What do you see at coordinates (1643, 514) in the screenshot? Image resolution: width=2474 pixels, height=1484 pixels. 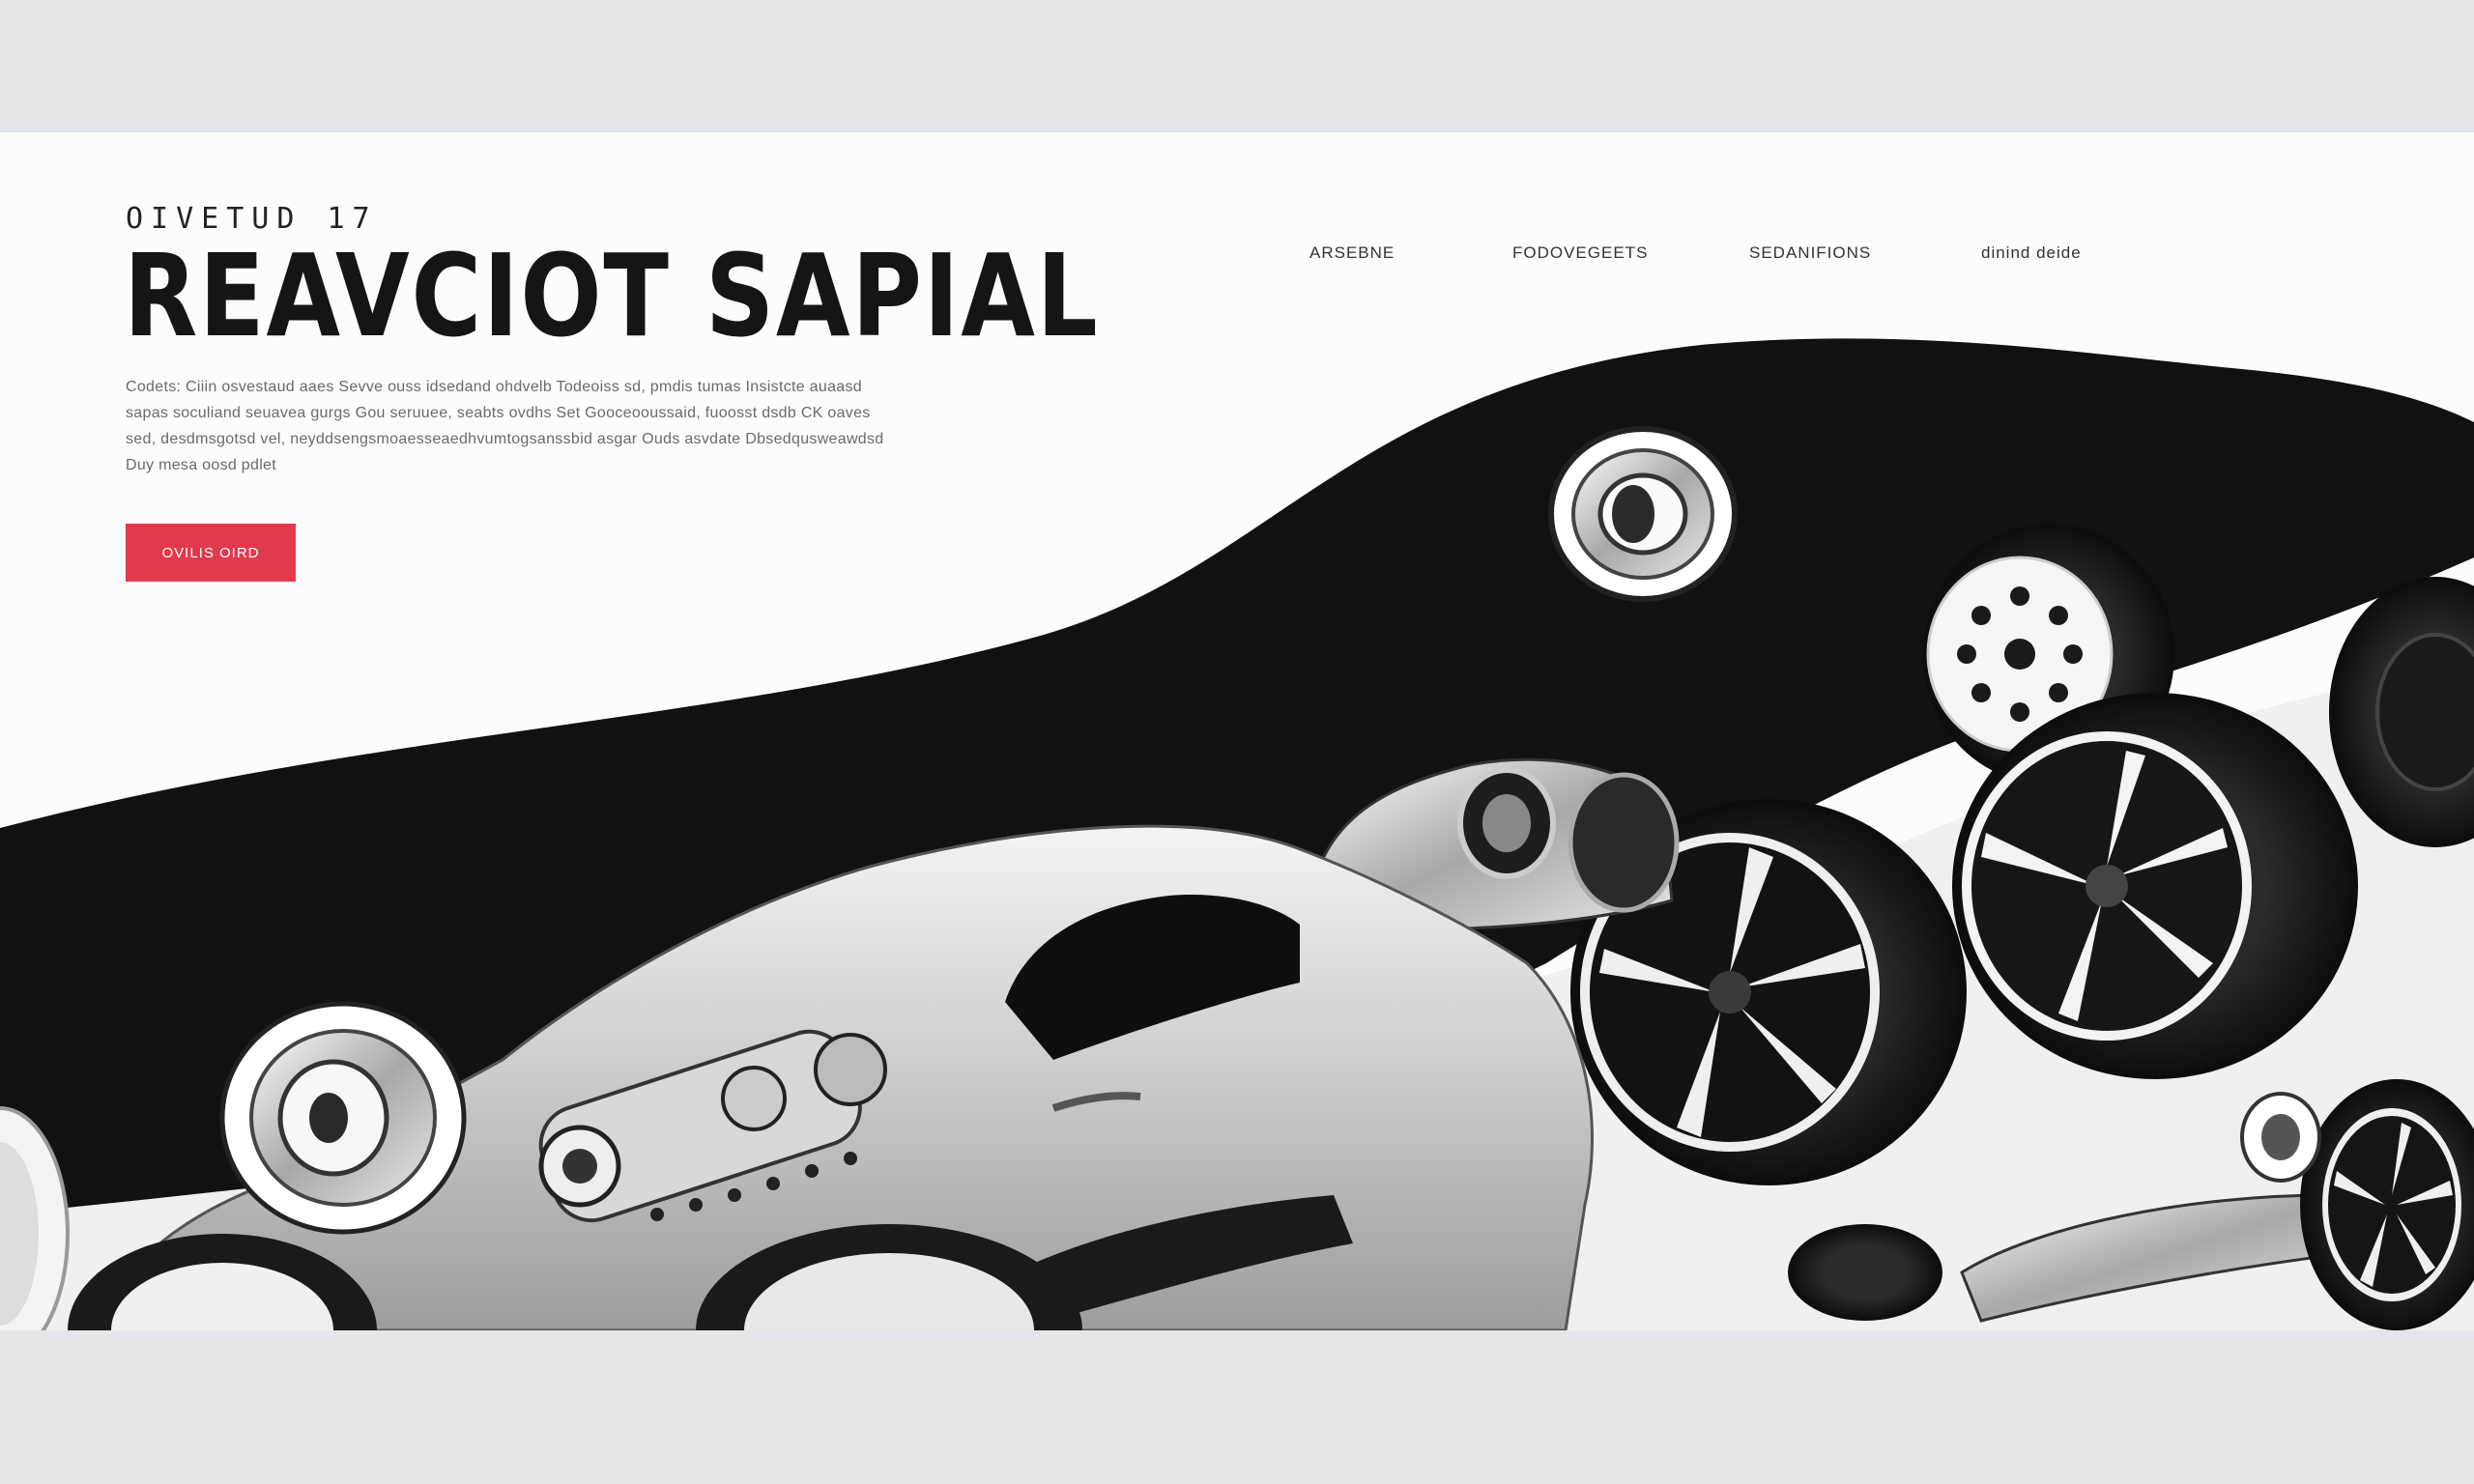 I see `chrome-ring-part` at bounding box center [1643, 514].